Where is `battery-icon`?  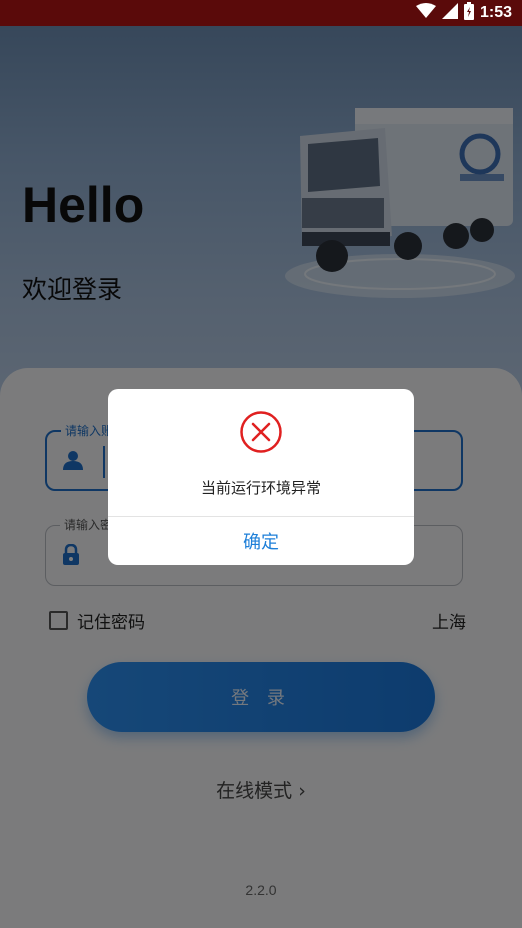 battery-icon is located at coordinates (468, 13).